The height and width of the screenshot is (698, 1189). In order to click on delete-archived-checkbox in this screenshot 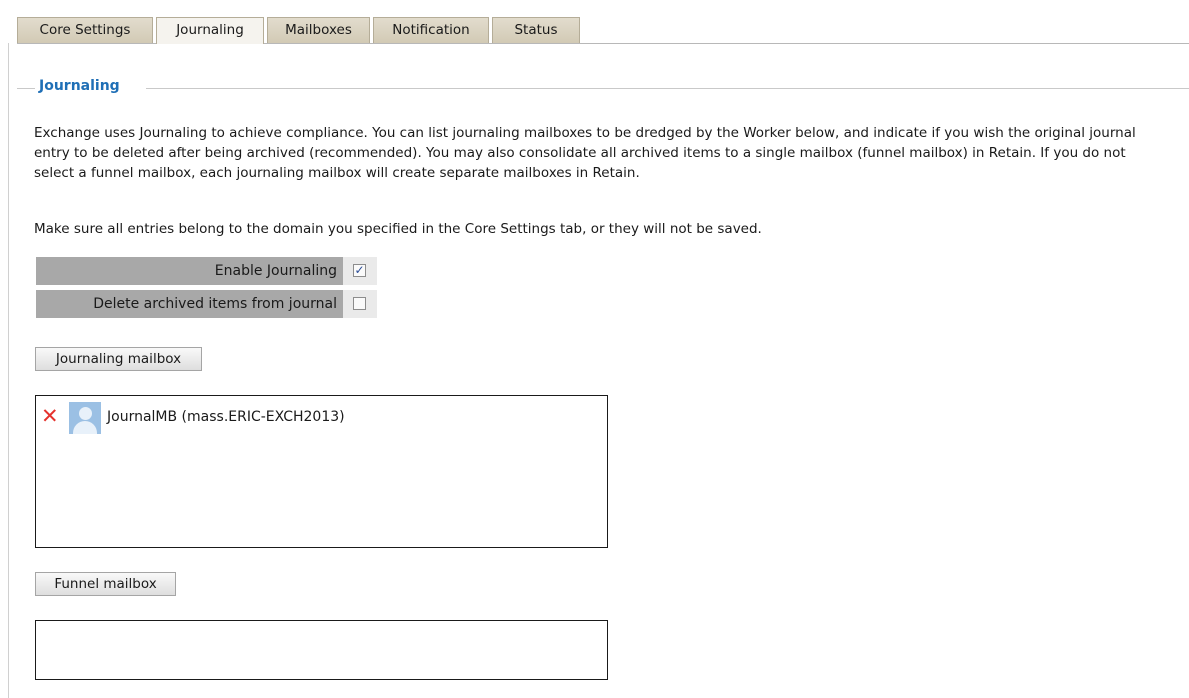, I will do `click(359, 303)`.